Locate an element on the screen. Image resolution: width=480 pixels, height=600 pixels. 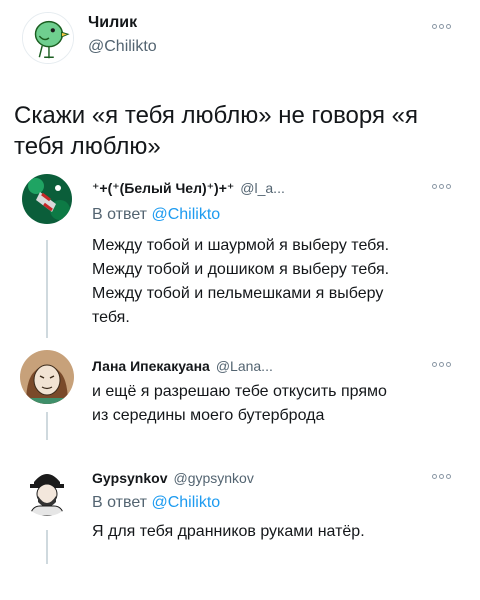
text-line: Между тобой и шаурмой я выберу тебя. is located at coordinates (241, 245).